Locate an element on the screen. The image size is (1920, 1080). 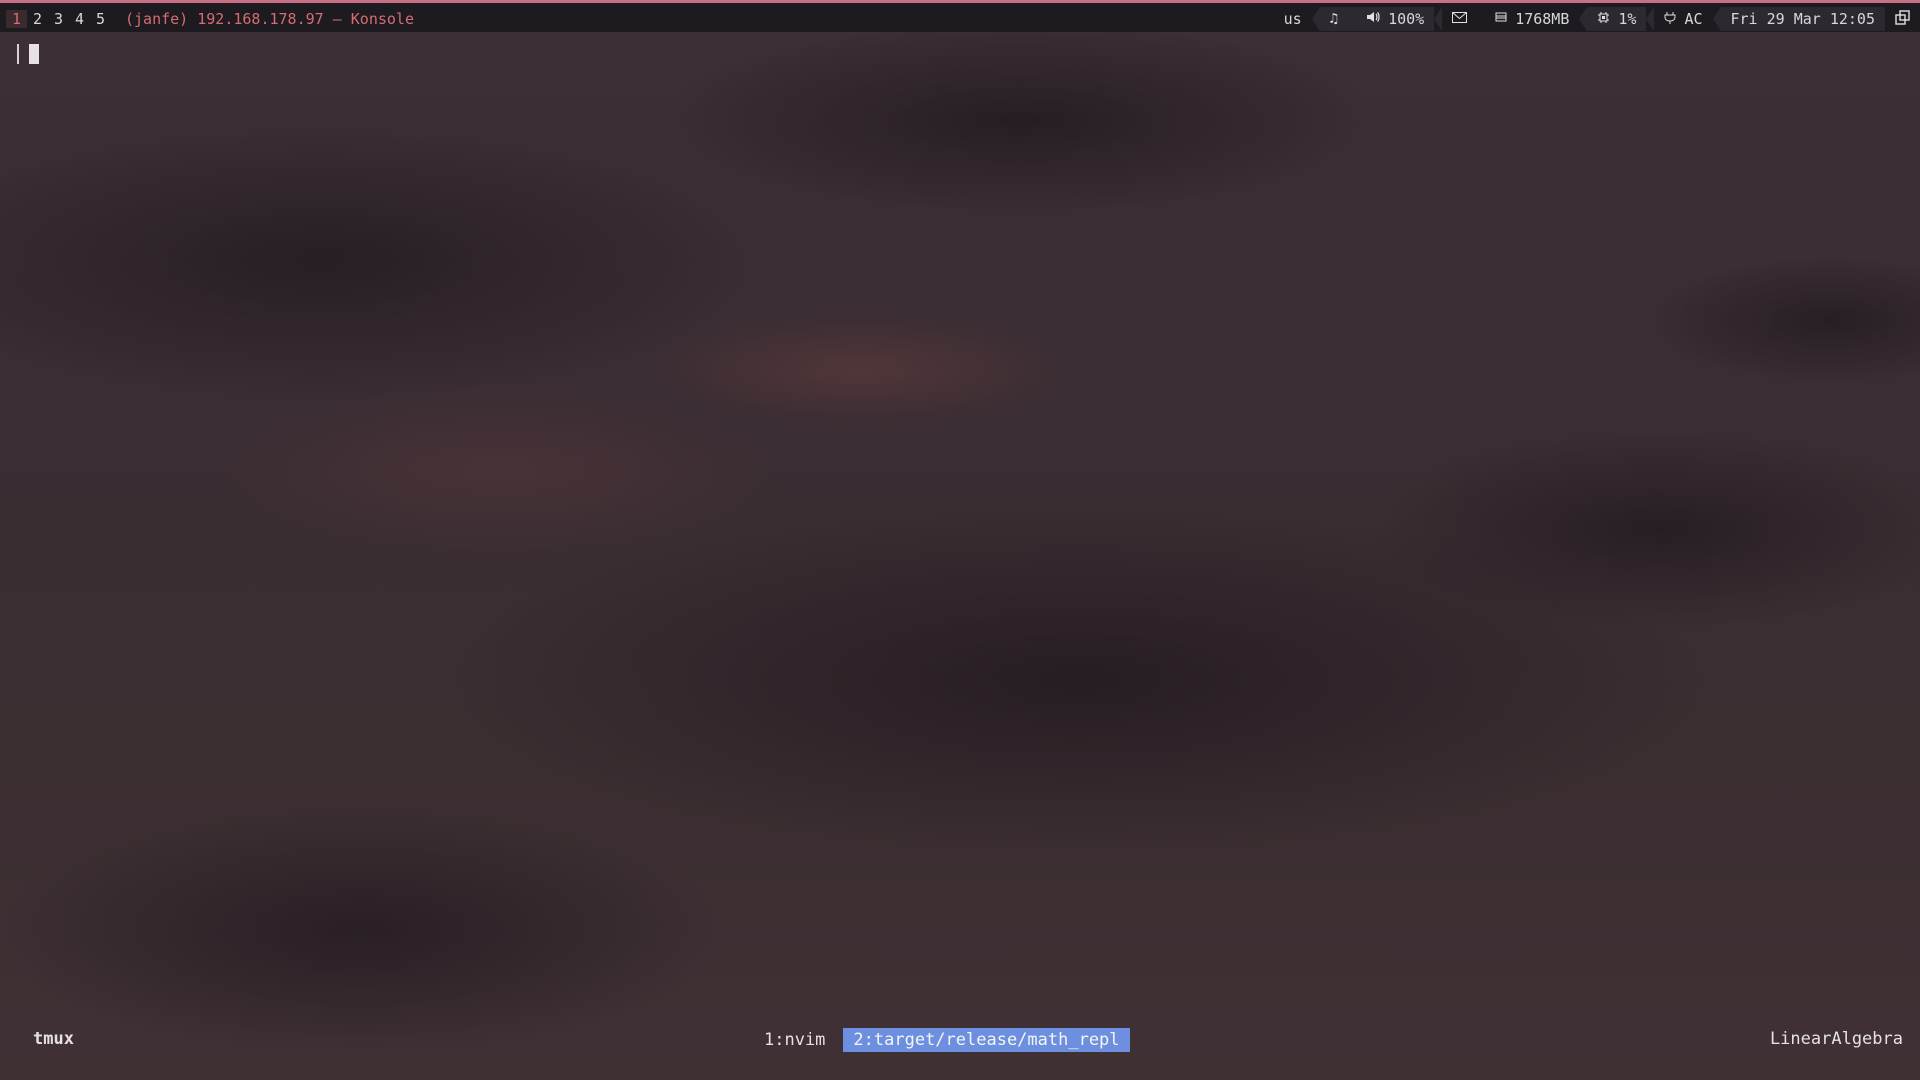
mail-module is located at coordinates (1463, 19).